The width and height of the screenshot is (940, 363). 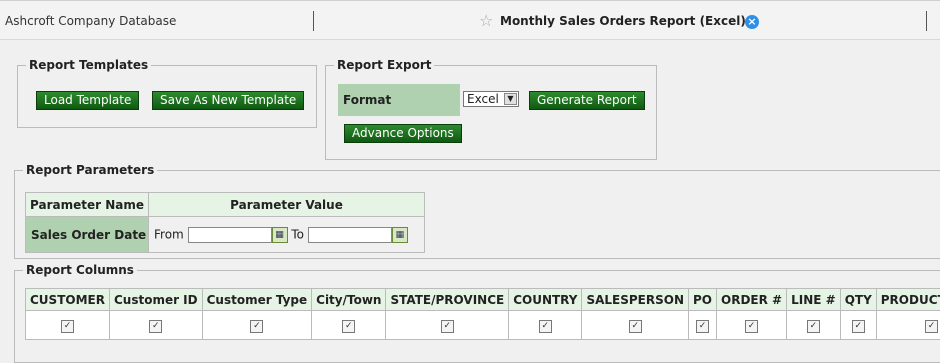 What do you see at coordinates (635, 300) in the screenshot?
I see `column-header: SALESPERSON` at bounding box center [635, 300].